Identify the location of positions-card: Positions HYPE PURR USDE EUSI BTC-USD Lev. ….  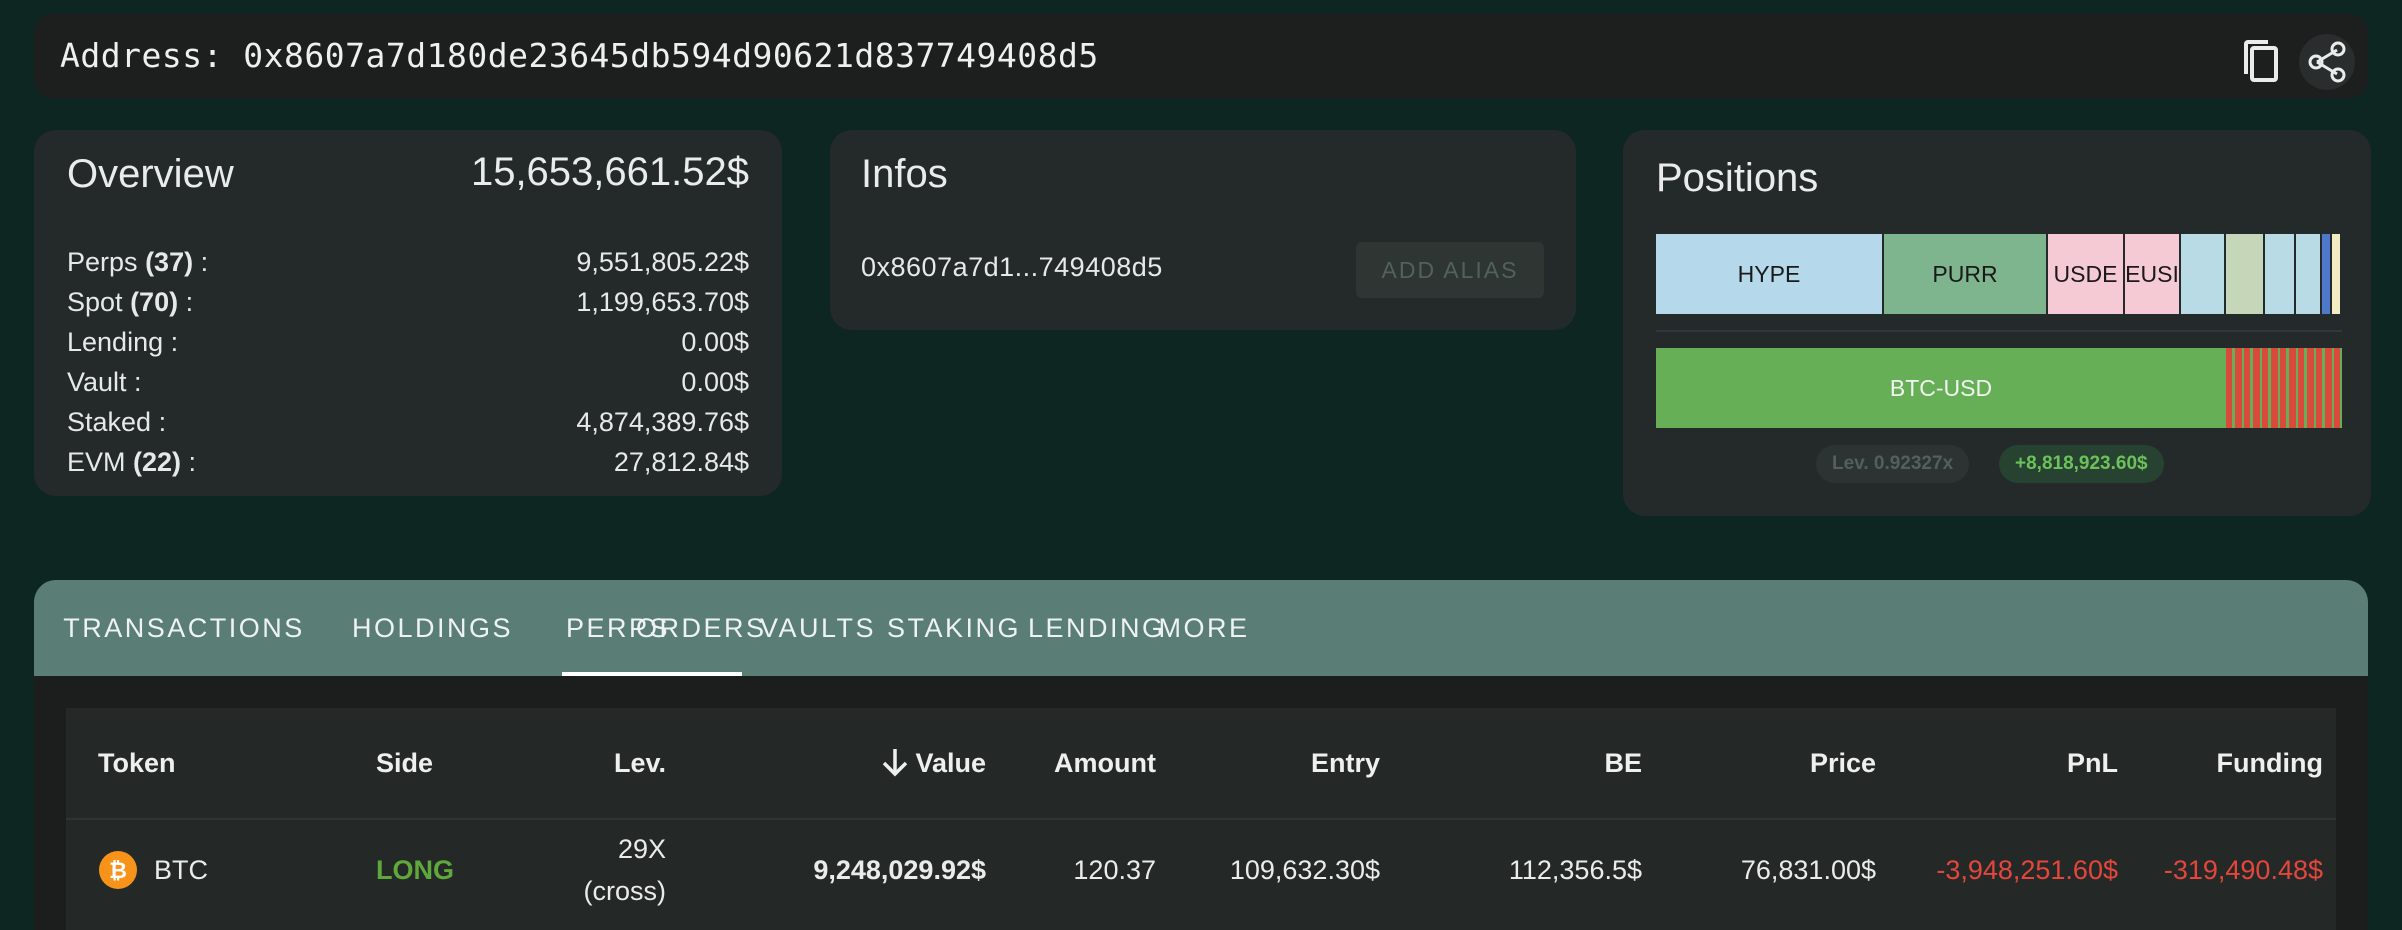
(1997, 323).